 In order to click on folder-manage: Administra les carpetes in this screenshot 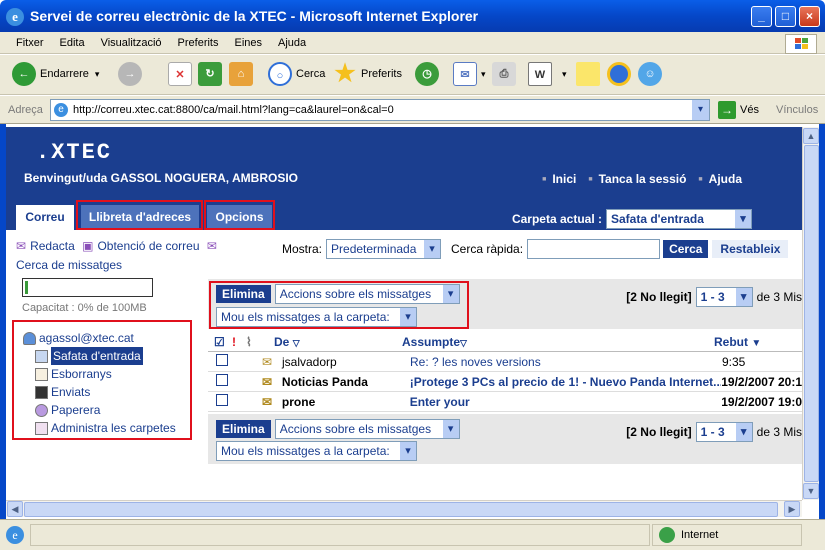, I will do `click(114, 428)`.